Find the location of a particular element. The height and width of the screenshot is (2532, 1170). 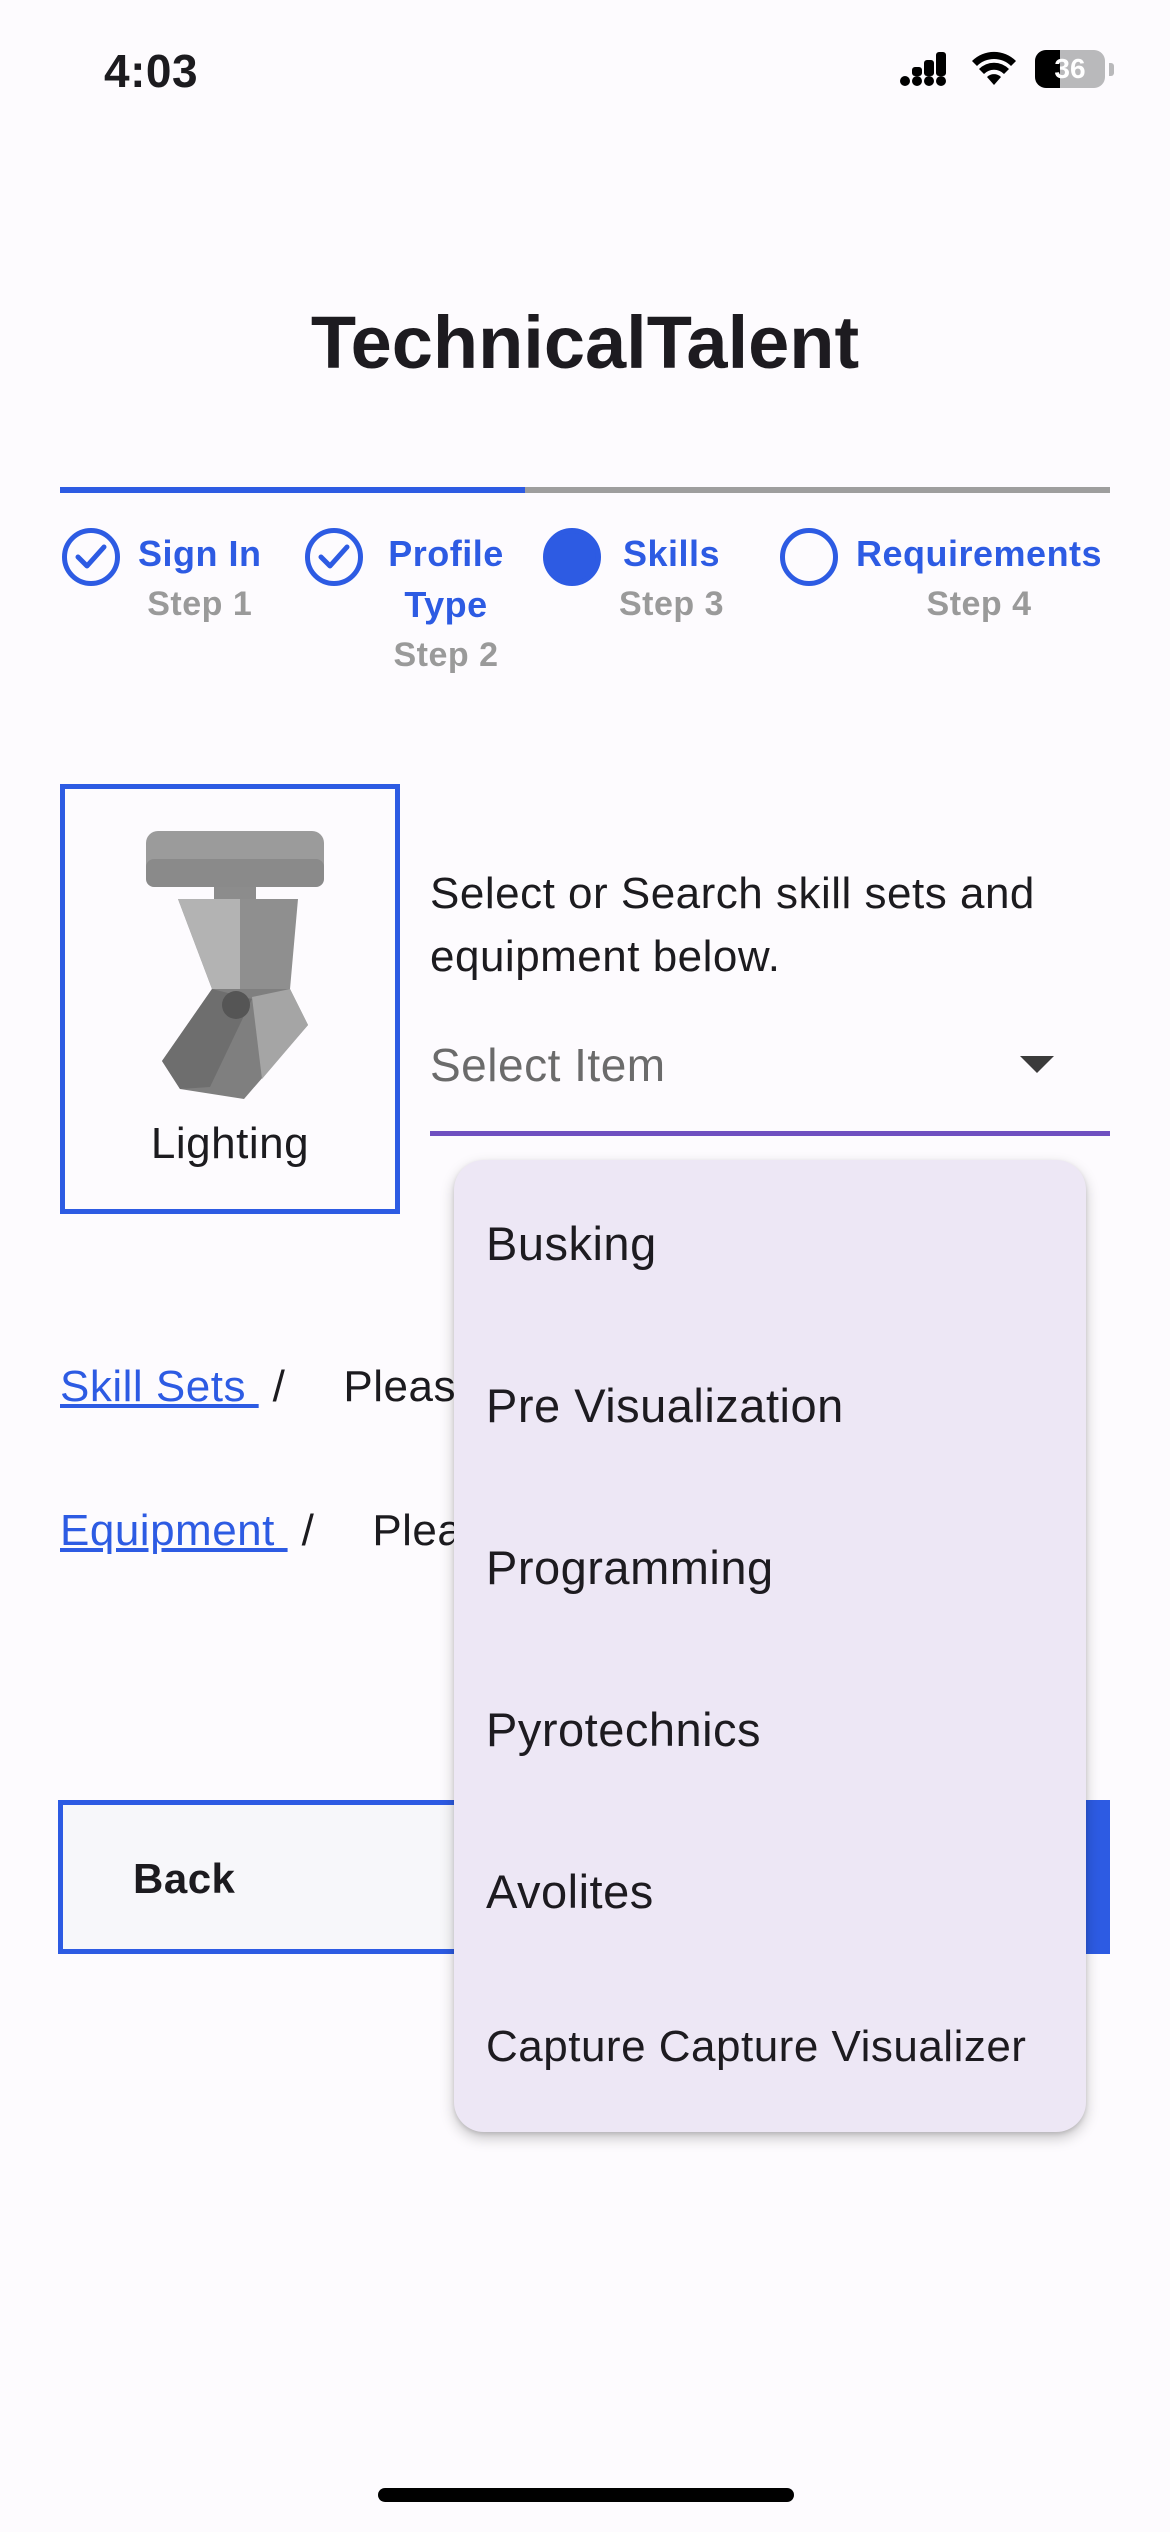

menu-item-programming: Programming is located at coordinates (630, 1567).